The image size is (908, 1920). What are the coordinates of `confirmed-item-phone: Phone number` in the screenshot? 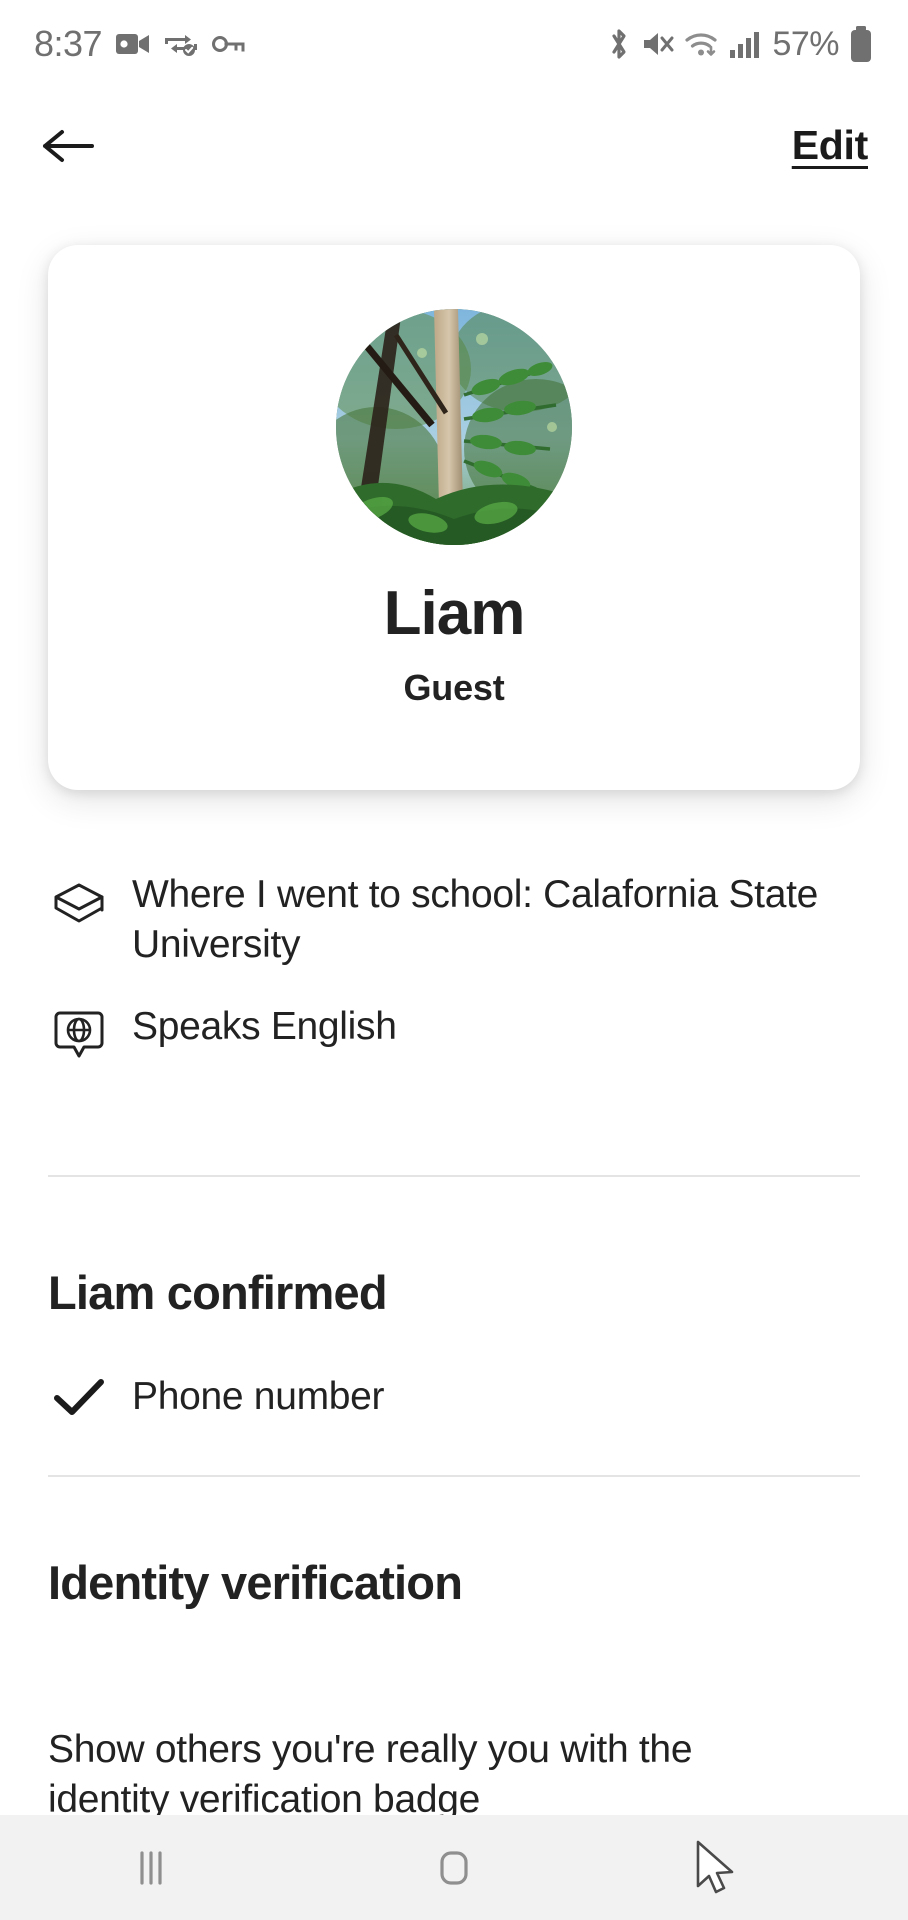 It's located at (216, 1397).